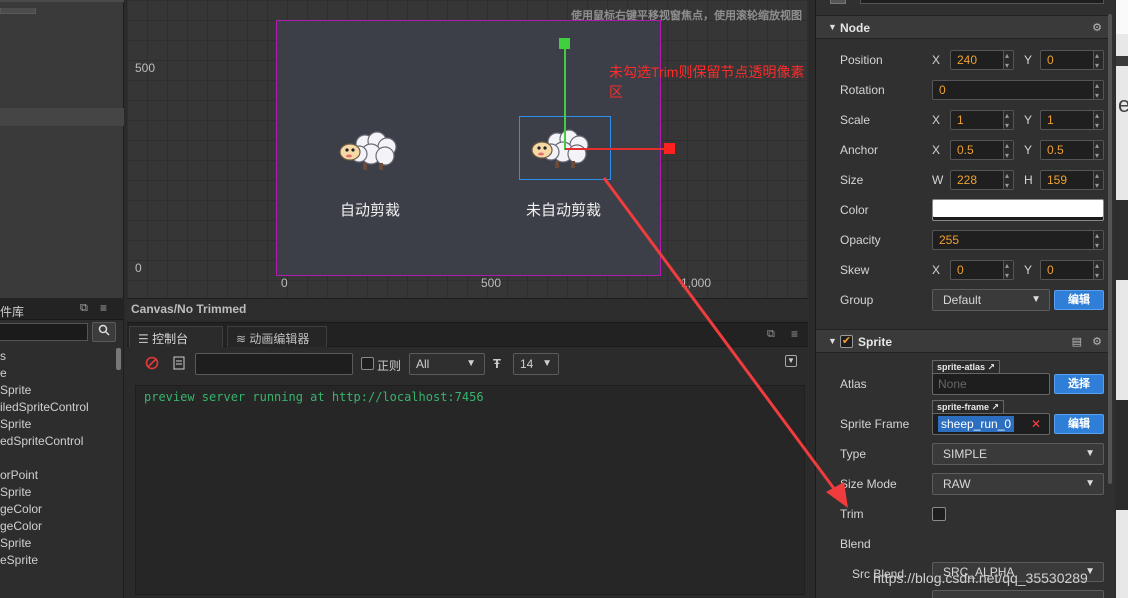  Describe the element at coordinates (1050, 60) in the screenshot. I see `position-y-value: 0` at that location.